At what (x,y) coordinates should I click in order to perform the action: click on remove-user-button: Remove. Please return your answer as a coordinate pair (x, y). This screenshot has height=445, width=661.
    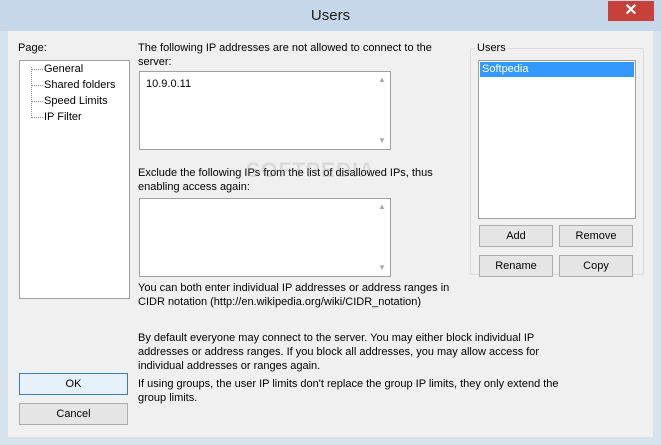
    Looking at the image, I should click on (596, 236).